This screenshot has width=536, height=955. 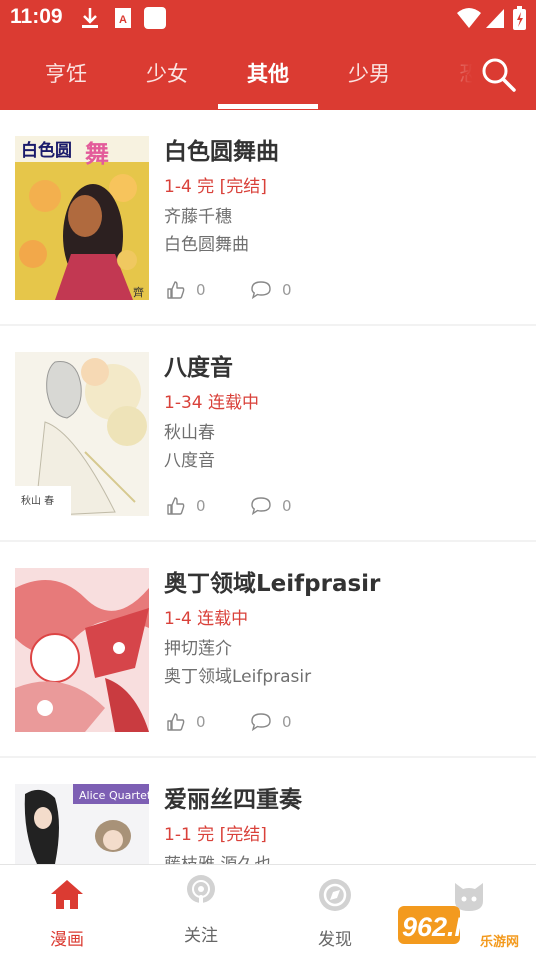 I want to click on comic-author: 齐藤千穗, so click(x=198, y=217).